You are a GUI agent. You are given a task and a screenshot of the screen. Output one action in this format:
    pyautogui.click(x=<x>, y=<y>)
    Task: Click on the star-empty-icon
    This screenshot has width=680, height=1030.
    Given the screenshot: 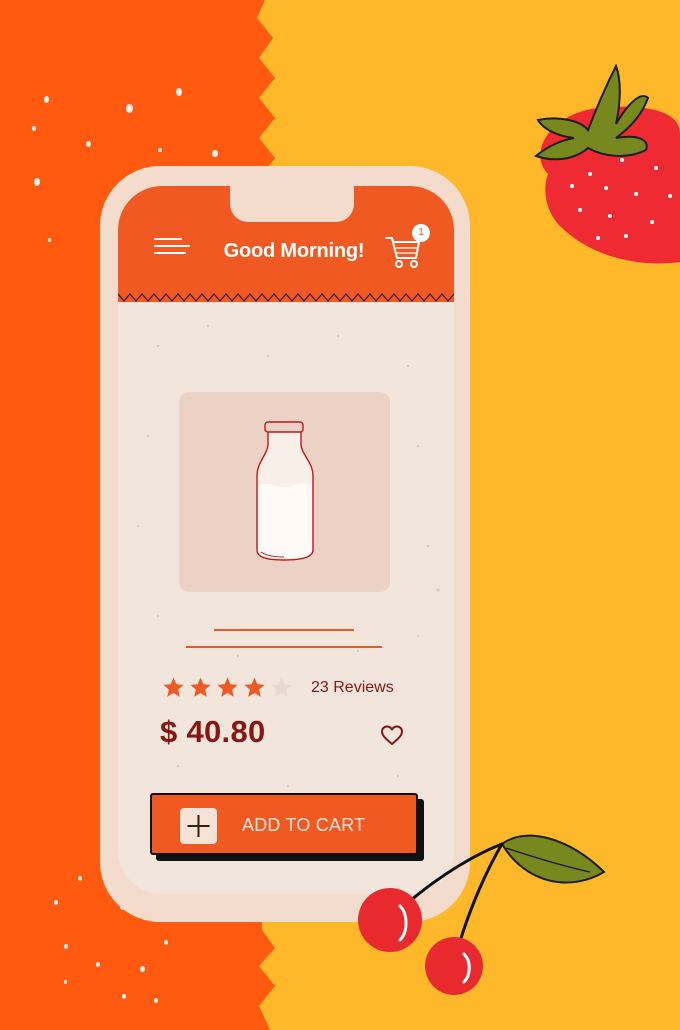 What is the action you would take?
    pyautogui.click(x=281, y=687)
    